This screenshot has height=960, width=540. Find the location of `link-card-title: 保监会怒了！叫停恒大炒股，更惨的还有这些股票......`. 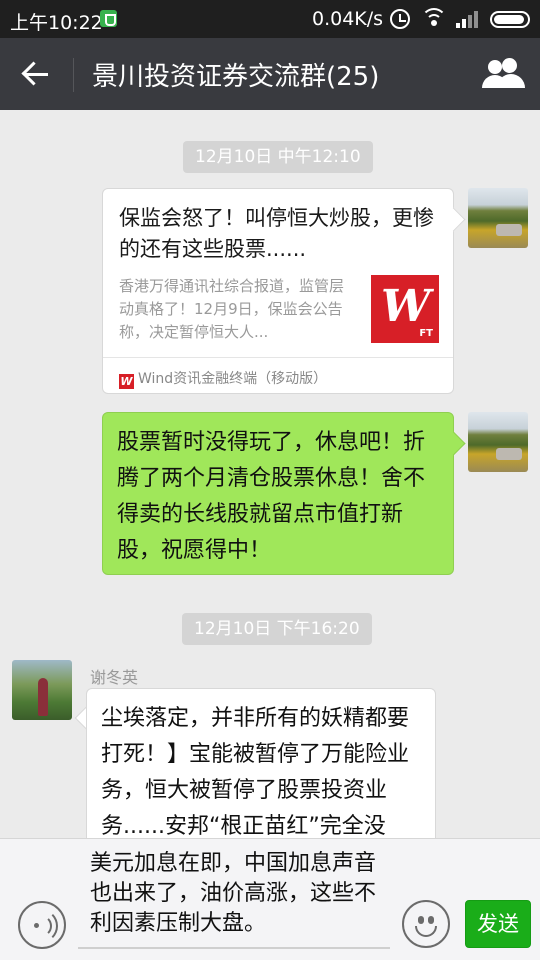

link-card-title: 保监会怒了！叫停恒大炒股，更惨的还有这些股票...... is located at coordinates (276, 233).